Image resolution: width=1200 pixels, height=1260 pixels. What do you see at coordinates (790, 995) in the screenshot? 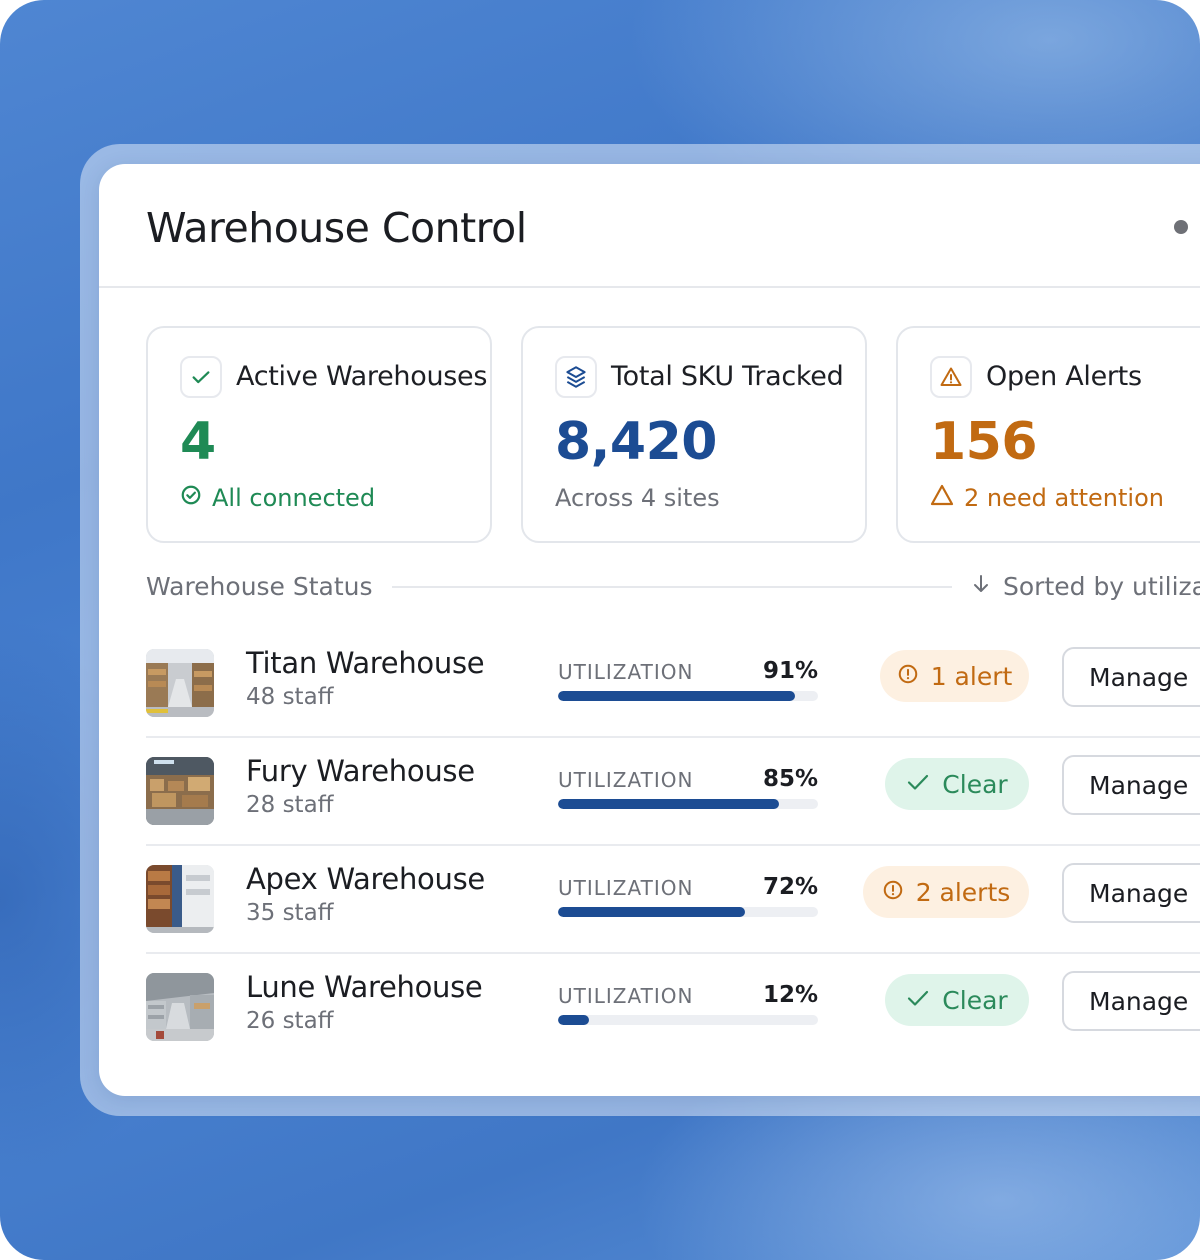
I see `utilization-percent: 12%` at bounding box center [790, 995].